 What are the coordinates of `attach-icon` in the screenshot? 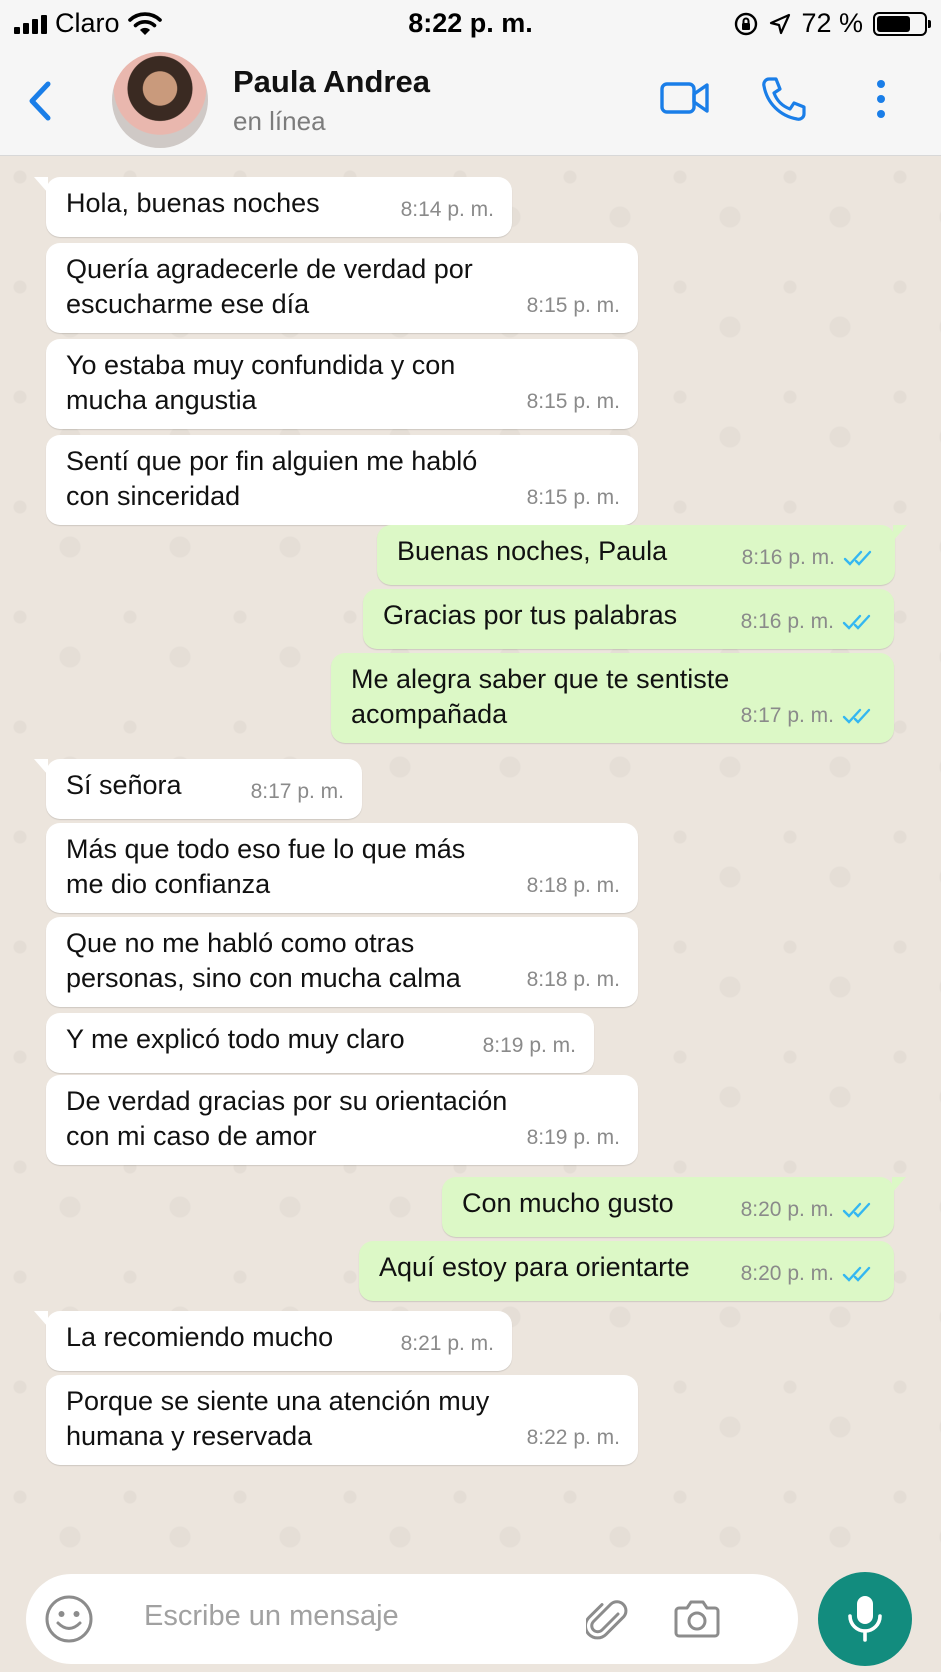 It's located at (608, 1619).